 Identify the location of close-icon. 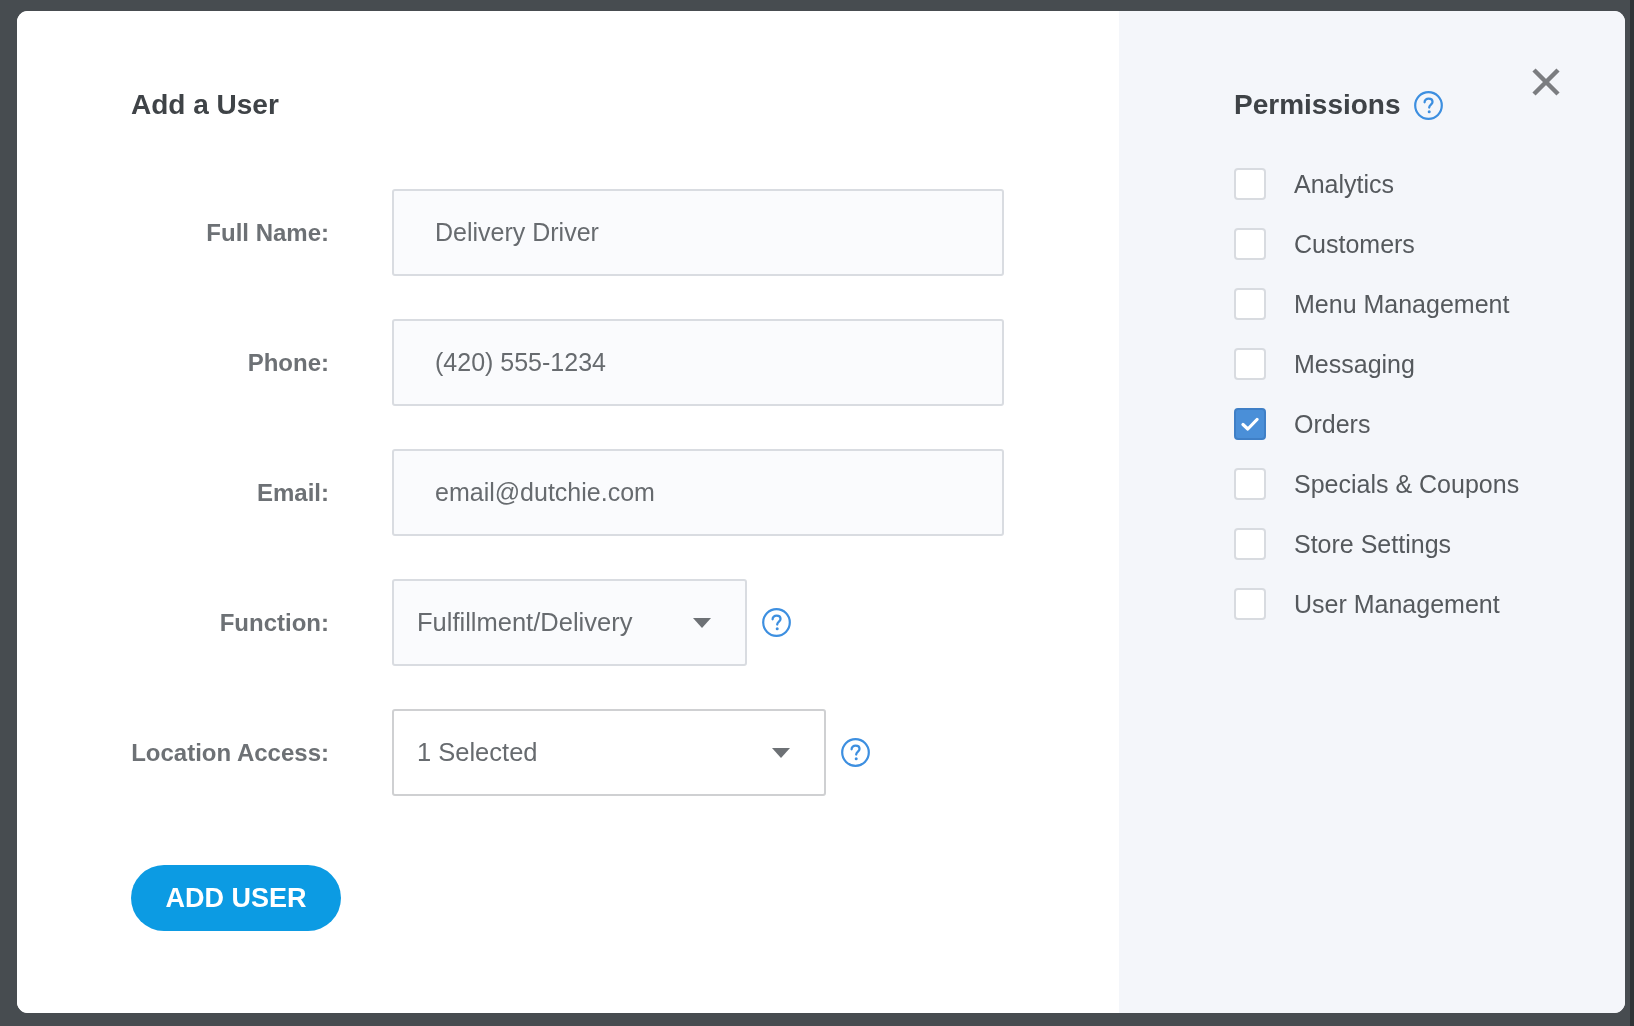
(1546, 82).